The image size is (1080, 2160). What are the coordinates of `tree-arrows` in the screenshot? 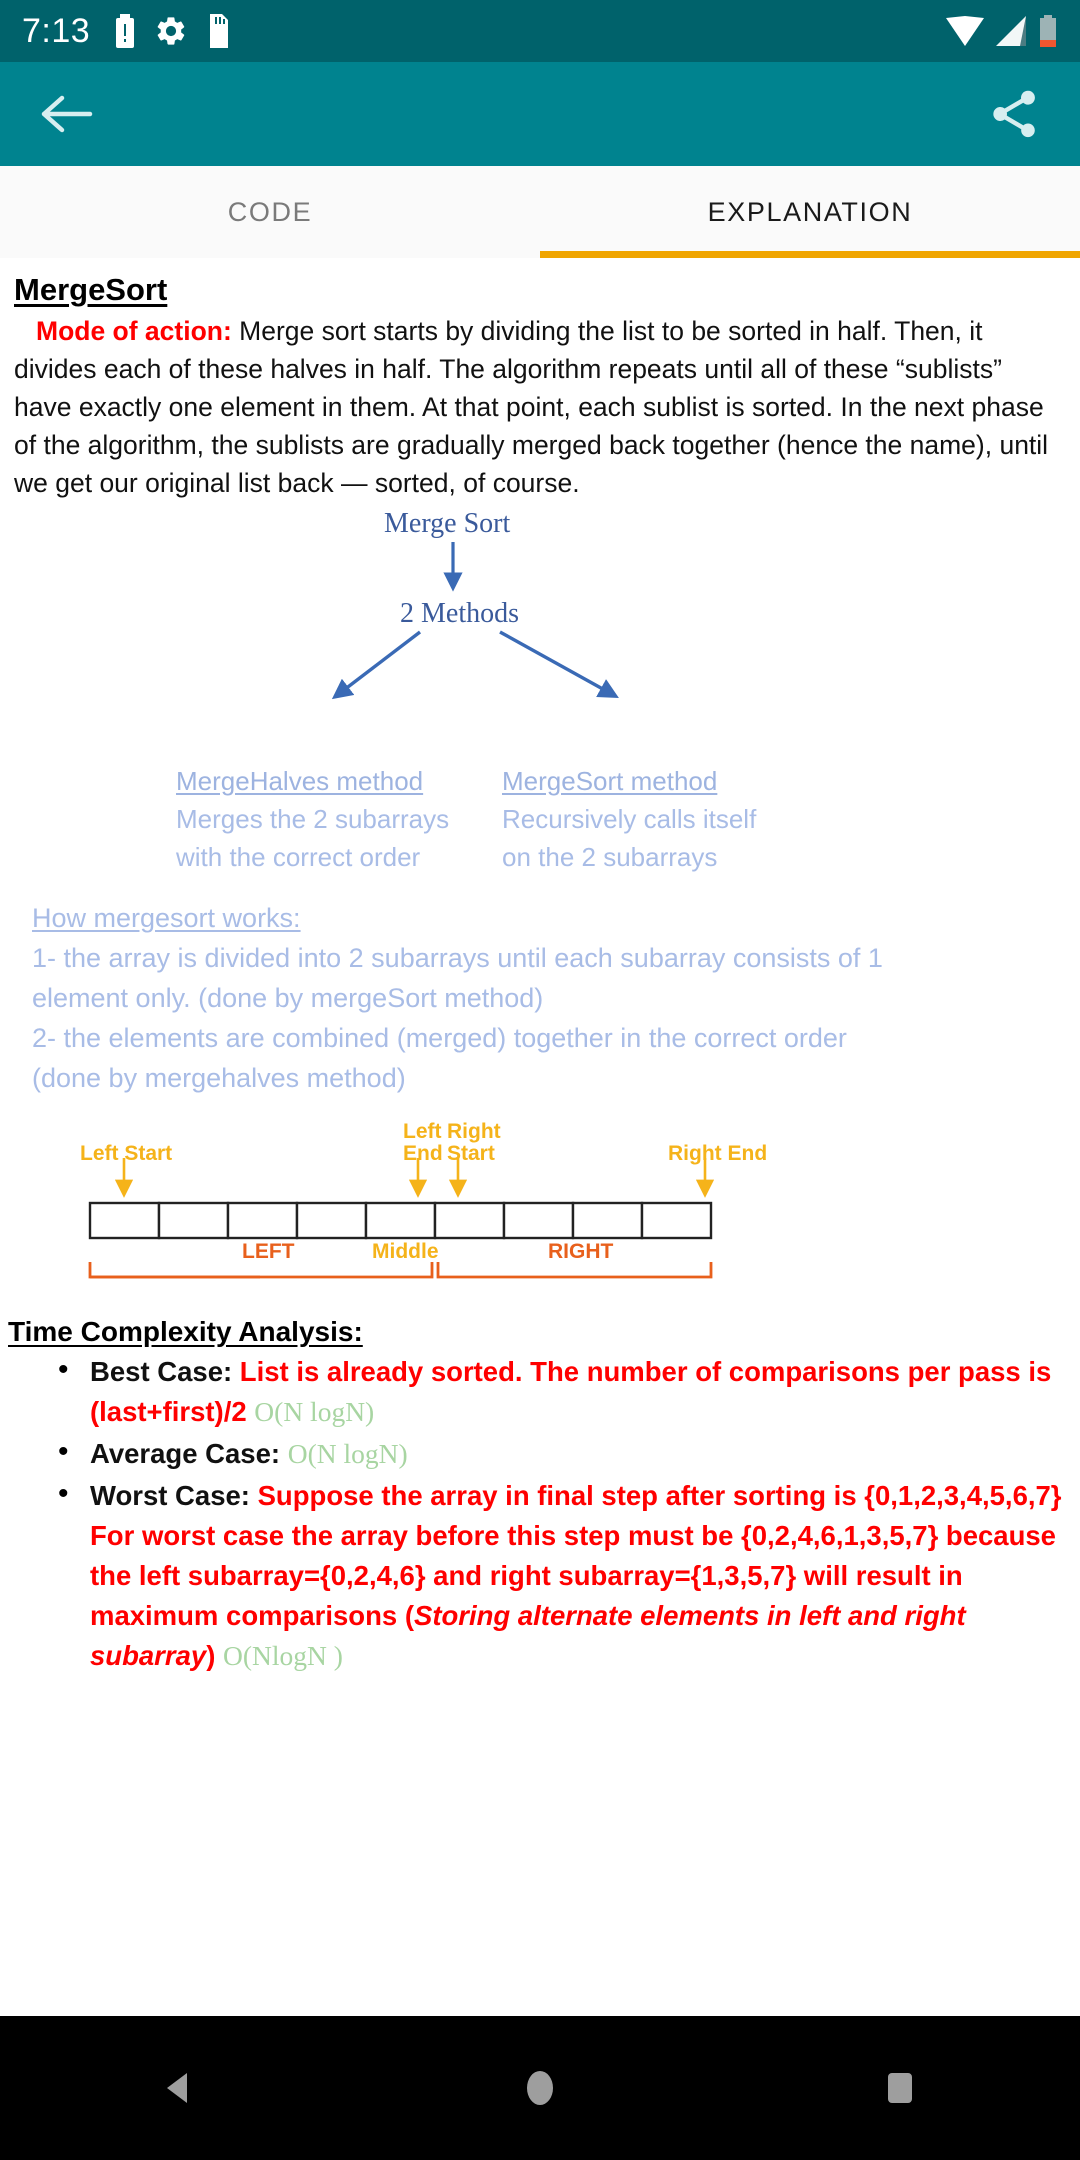 It's located at (475, 621).